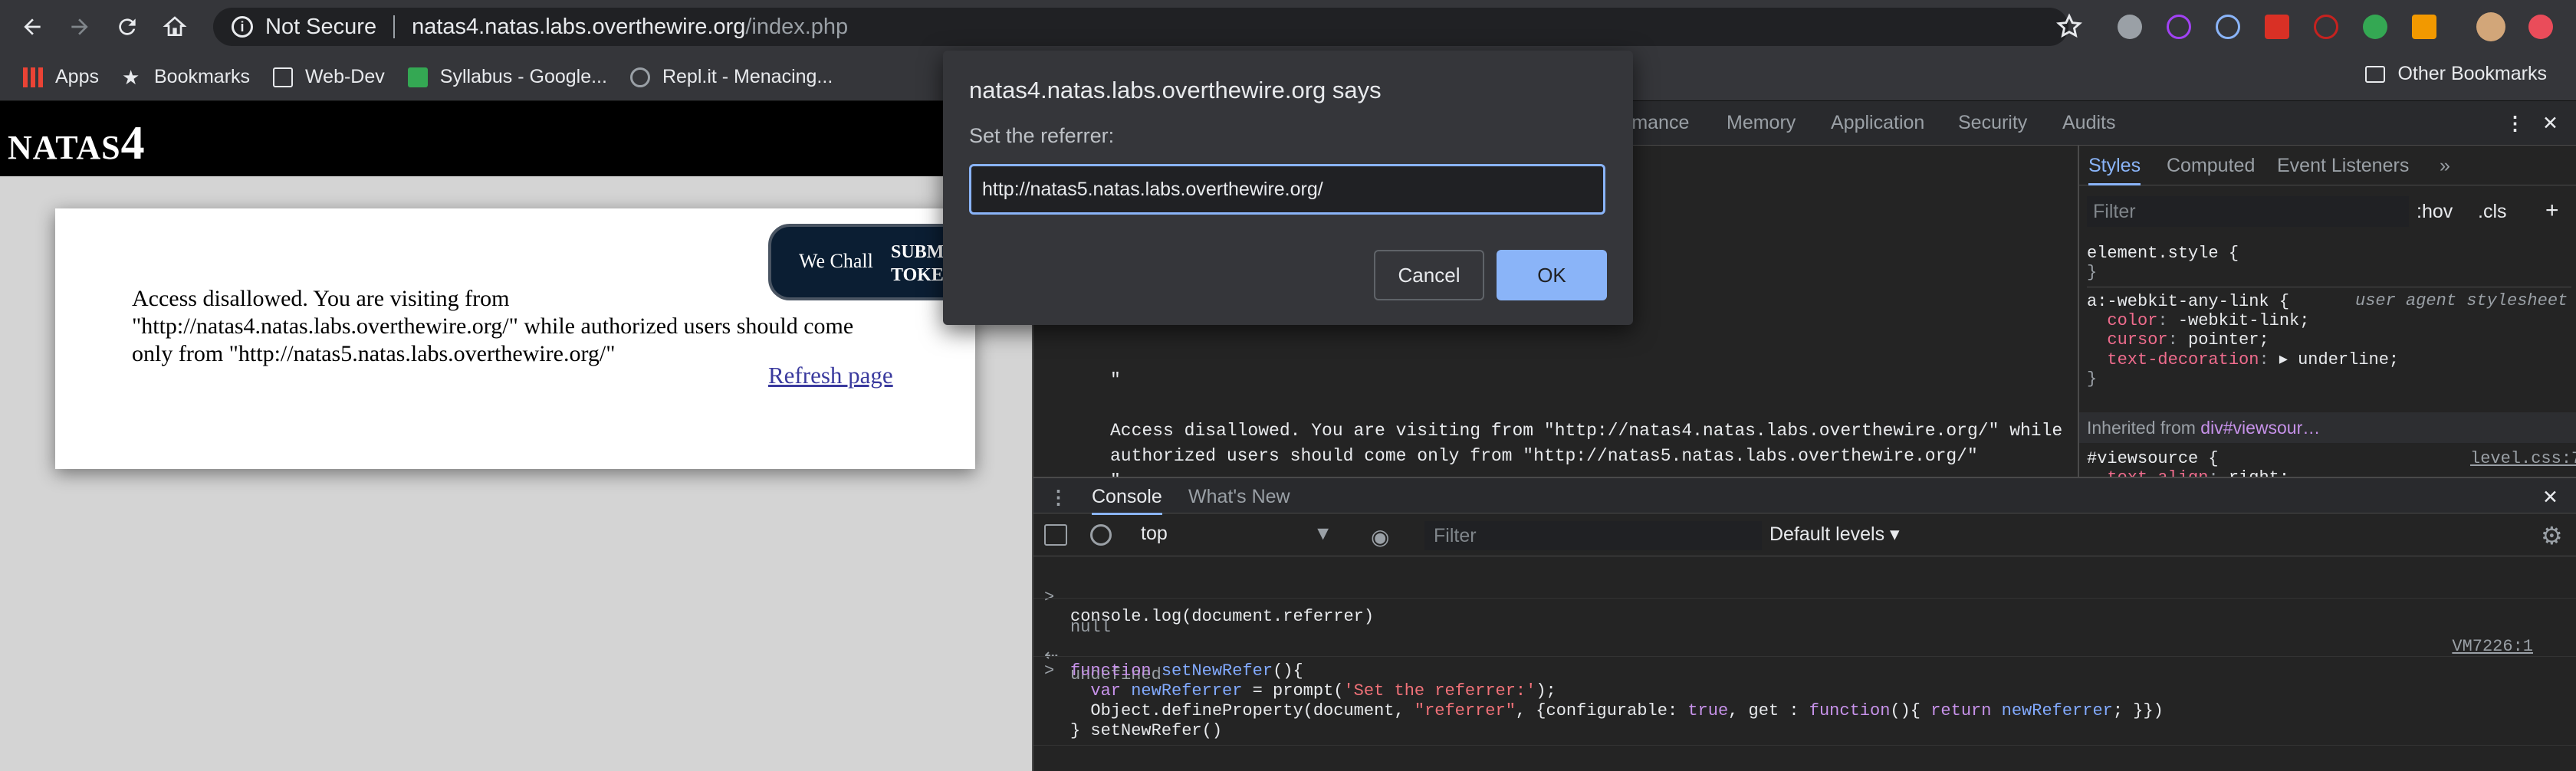 The image size is (2576, 771). What do you see at coordinates (77, 143) in the screenshot?
I see `site-title: NATAS4` at bounding box center [77, 143].